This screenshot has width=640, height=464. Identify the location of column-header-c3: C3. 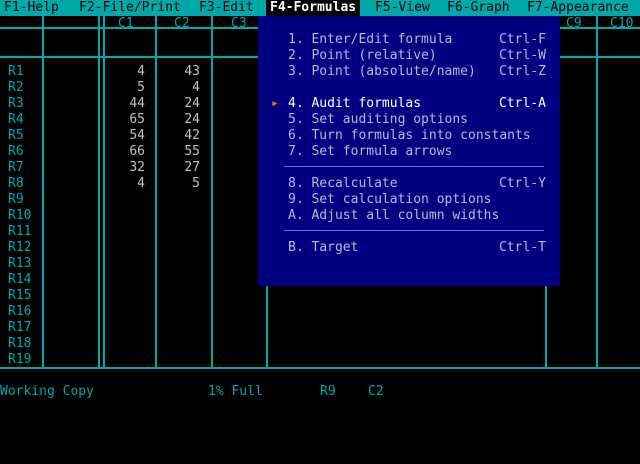
(239, 24).